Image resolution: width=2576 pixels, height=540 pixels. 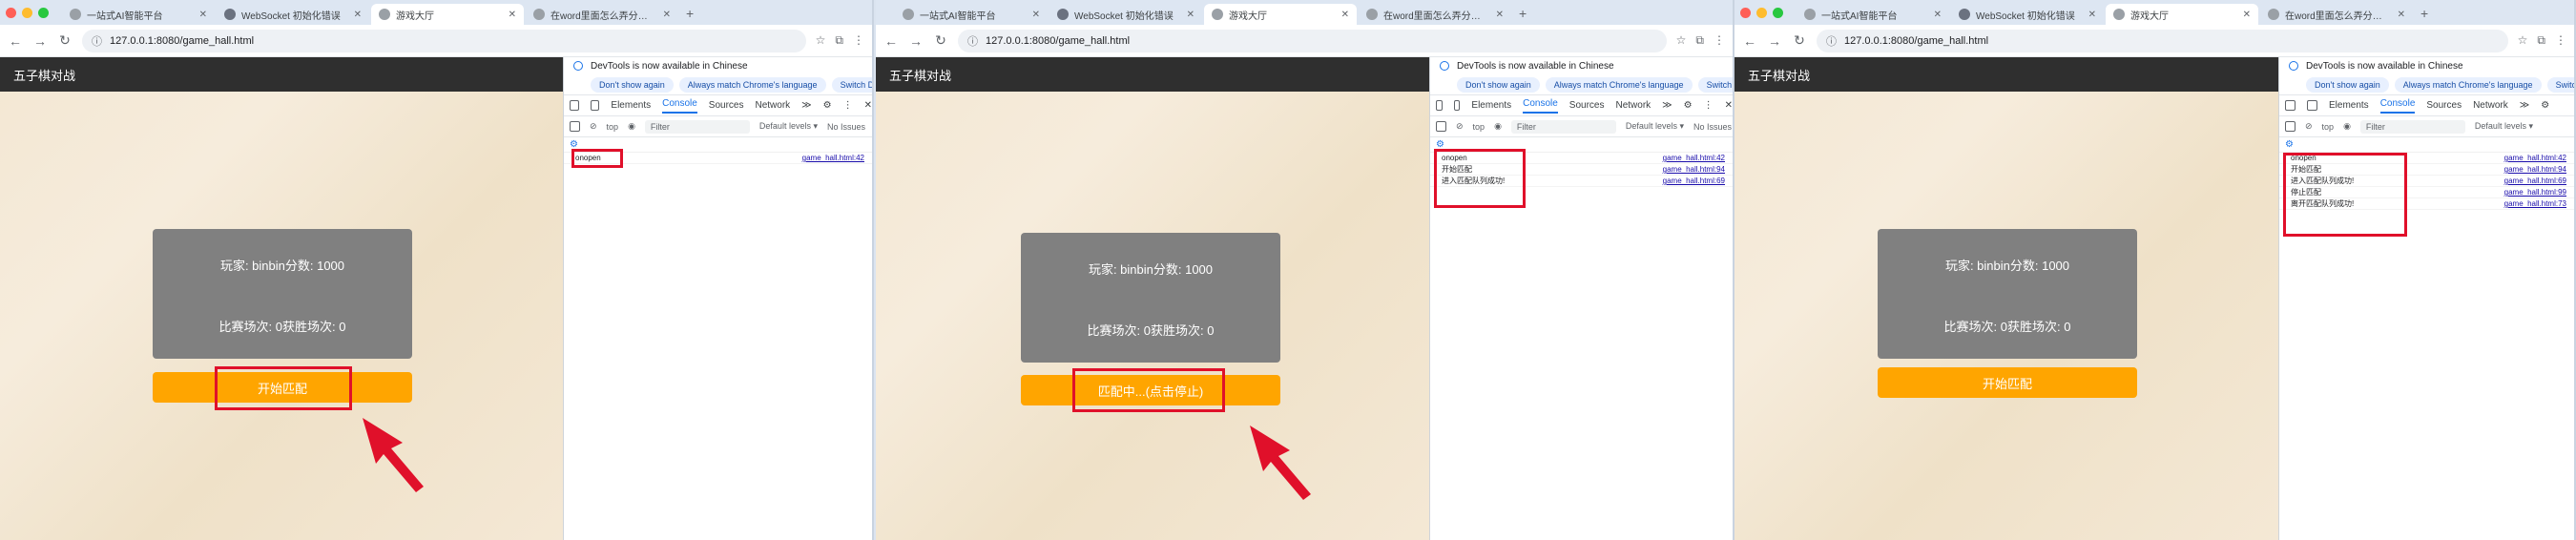 I want to click on minimize-window-button, so click(x=1761, y=12).